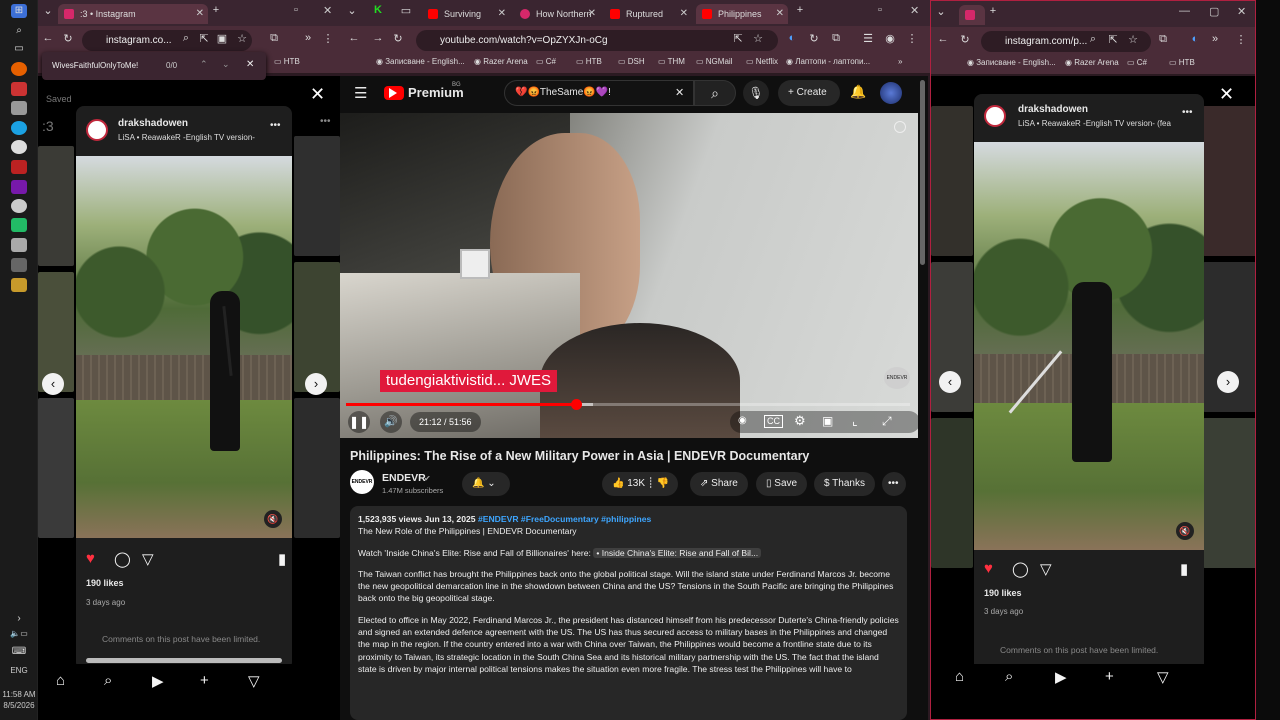  Describe the element at coordinates (184, 660) in the screenshot. I see `scrollbar` at that location.